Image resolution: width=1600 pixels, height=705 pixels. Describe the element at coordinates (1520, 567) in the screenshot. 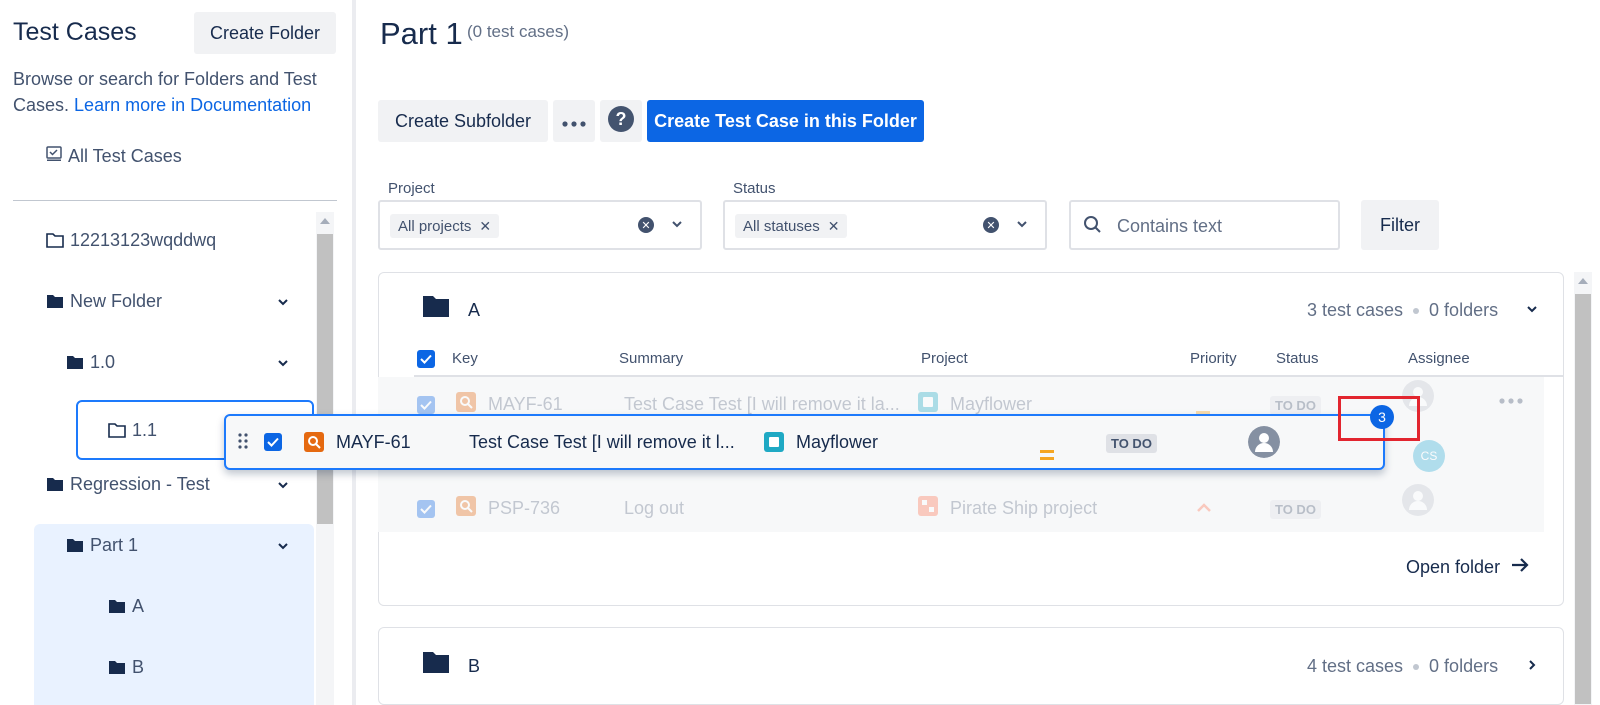

I see `arrow-right-icon` at that location.